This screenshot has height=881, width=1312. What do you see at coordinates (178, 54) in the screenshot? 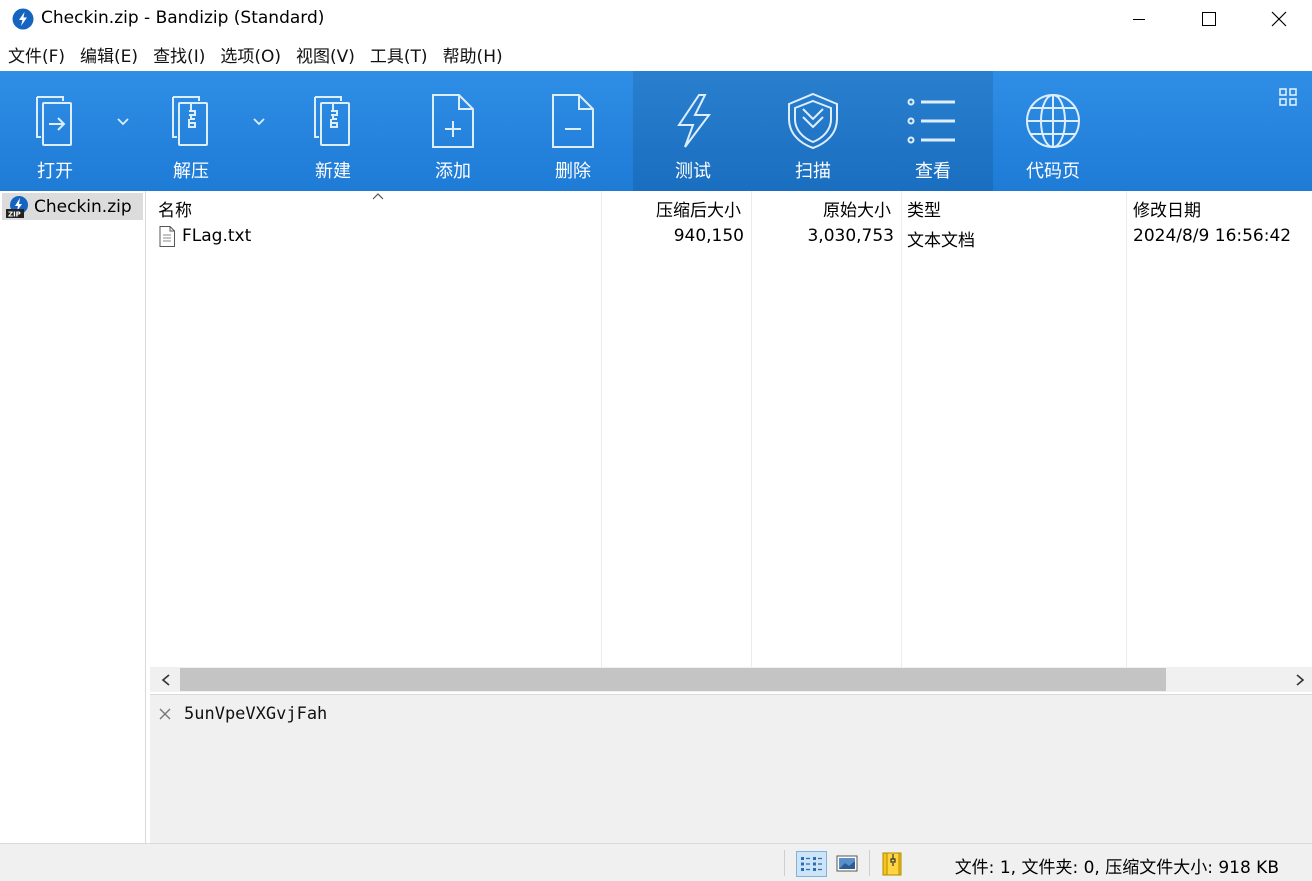
I see `menu-find: 查找(I)` at bounding box center [178, 54].